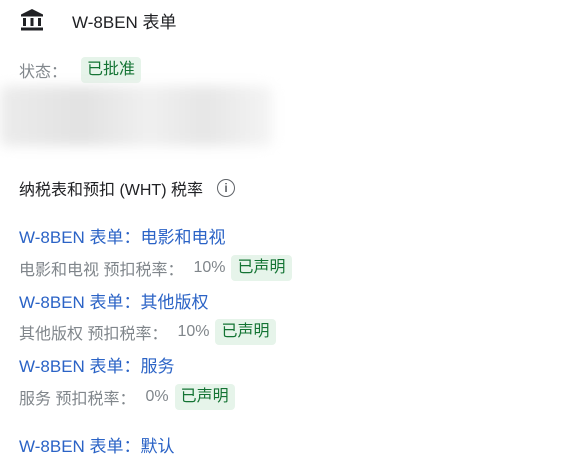  I want to click on status-label: 状态：, so click(43, 72).